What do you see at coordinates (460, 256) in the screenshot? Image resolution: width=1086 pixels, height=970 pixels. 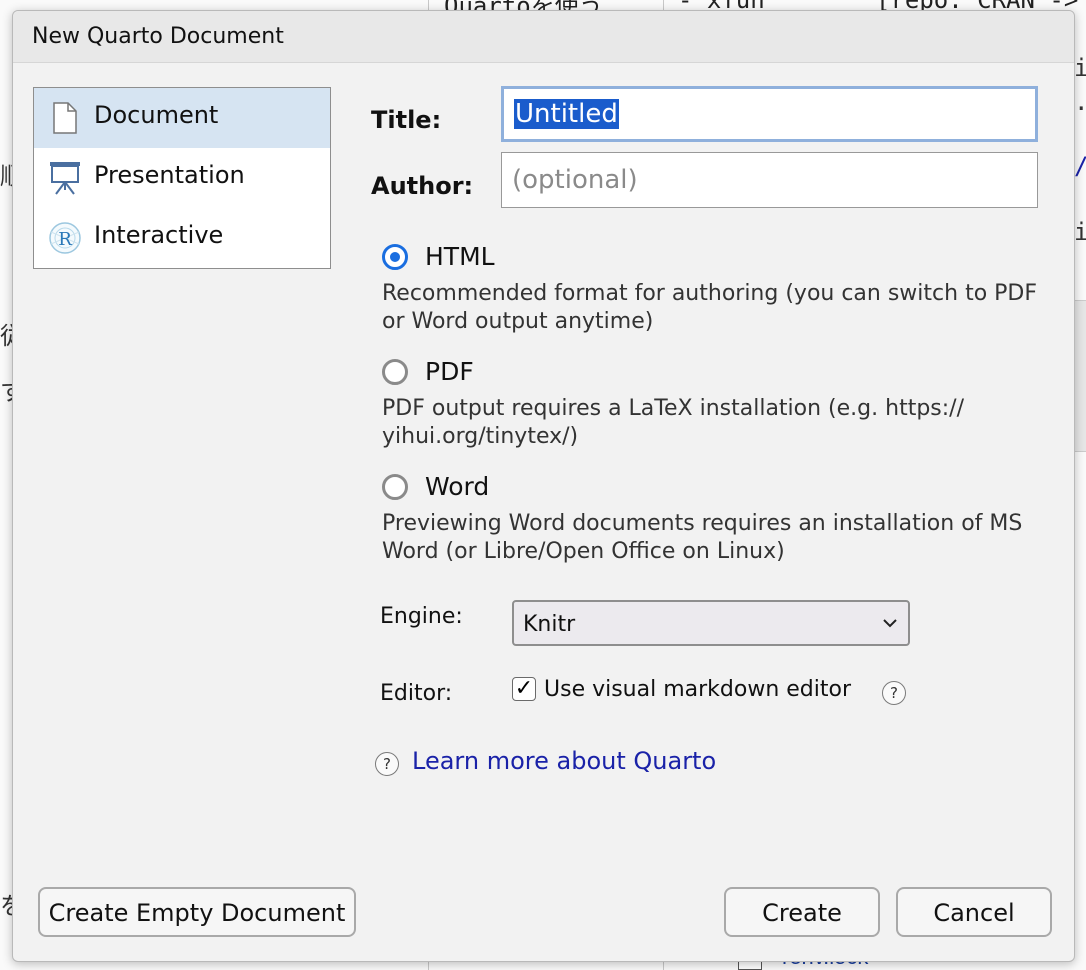 I see `html-radio-label: HTML` at bounding box center [460, 256].